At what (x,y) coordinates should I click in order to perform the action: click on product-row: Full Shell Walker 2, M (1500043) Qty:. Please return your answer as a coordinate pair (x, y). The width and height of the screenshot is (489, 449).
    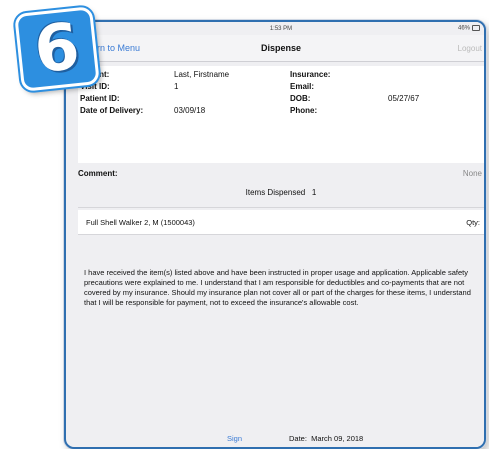
    Looking at the image, I should click on (281, 222).